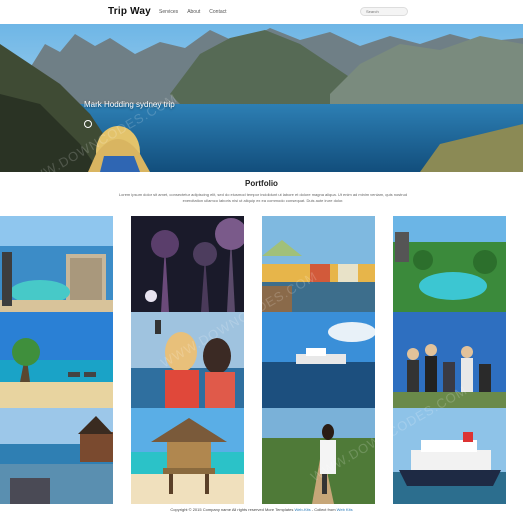 The height and width of the screenshot is (520, 523). I want to click on nav-about: About, so click(193, 12).